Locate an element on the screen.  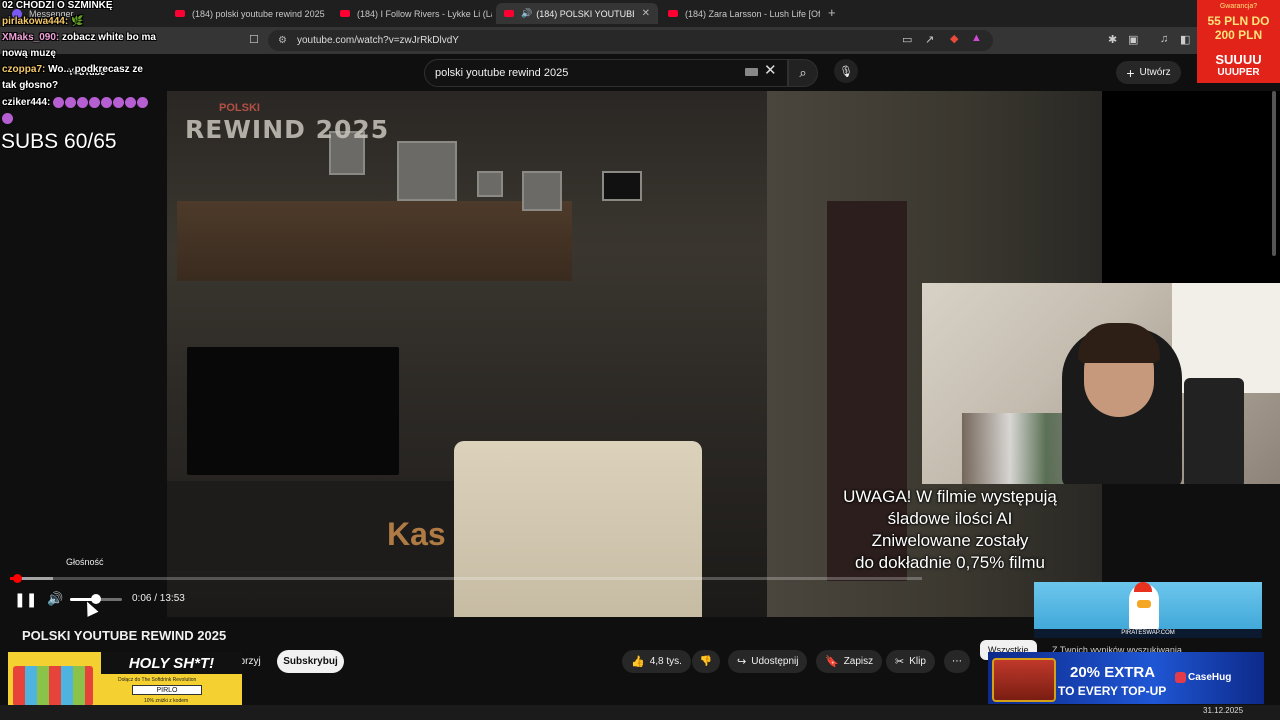
create-label: Utwórz is located at coordinates (1155, 72).